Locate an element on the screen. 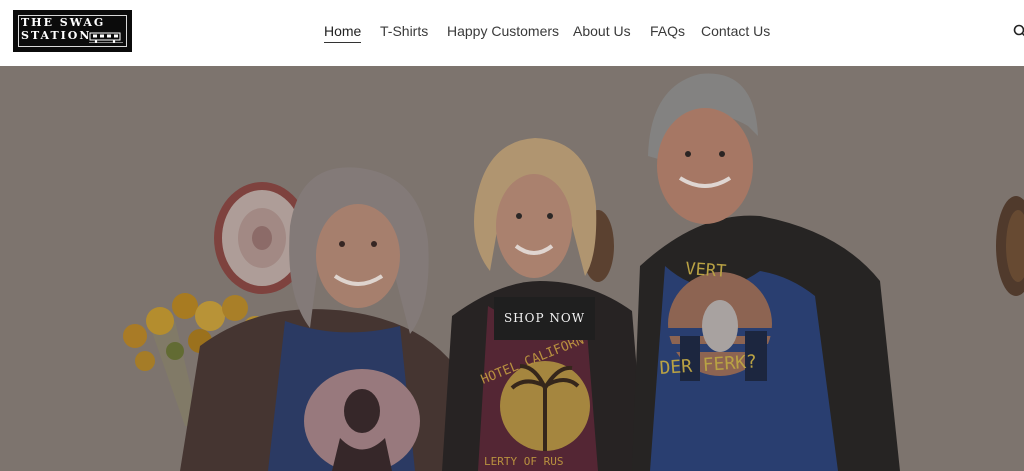 The width and height of the screenshot is (1024, 471). nav-item-faqs: FAQs is located at coordinates (667, 31).